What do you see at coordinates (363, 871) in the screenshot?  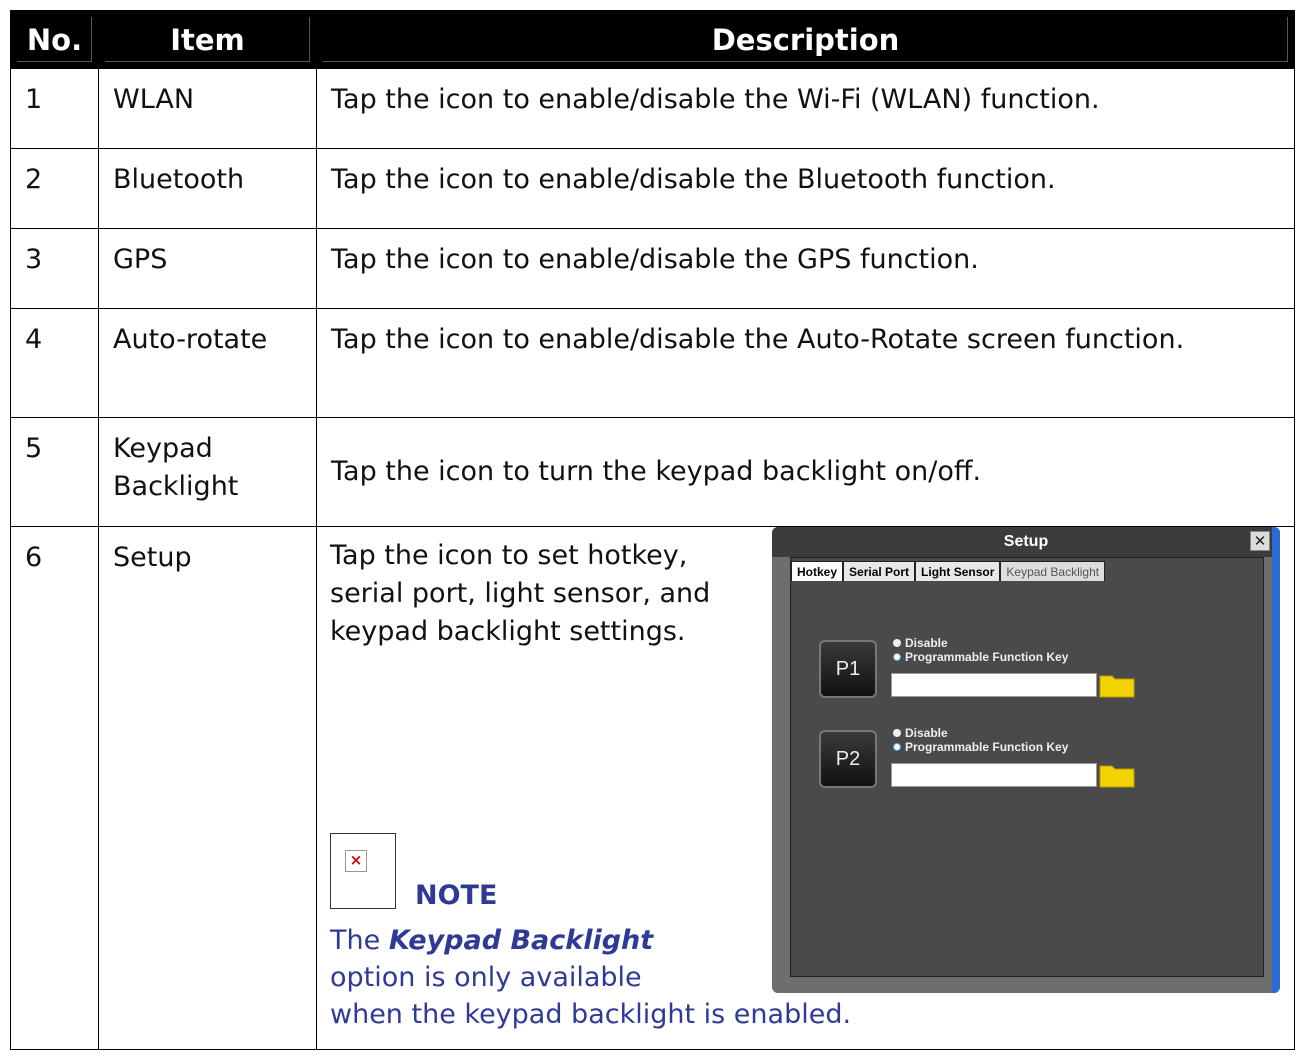 I see `broken-image-icon: ×` at bounding box center [363, 871].